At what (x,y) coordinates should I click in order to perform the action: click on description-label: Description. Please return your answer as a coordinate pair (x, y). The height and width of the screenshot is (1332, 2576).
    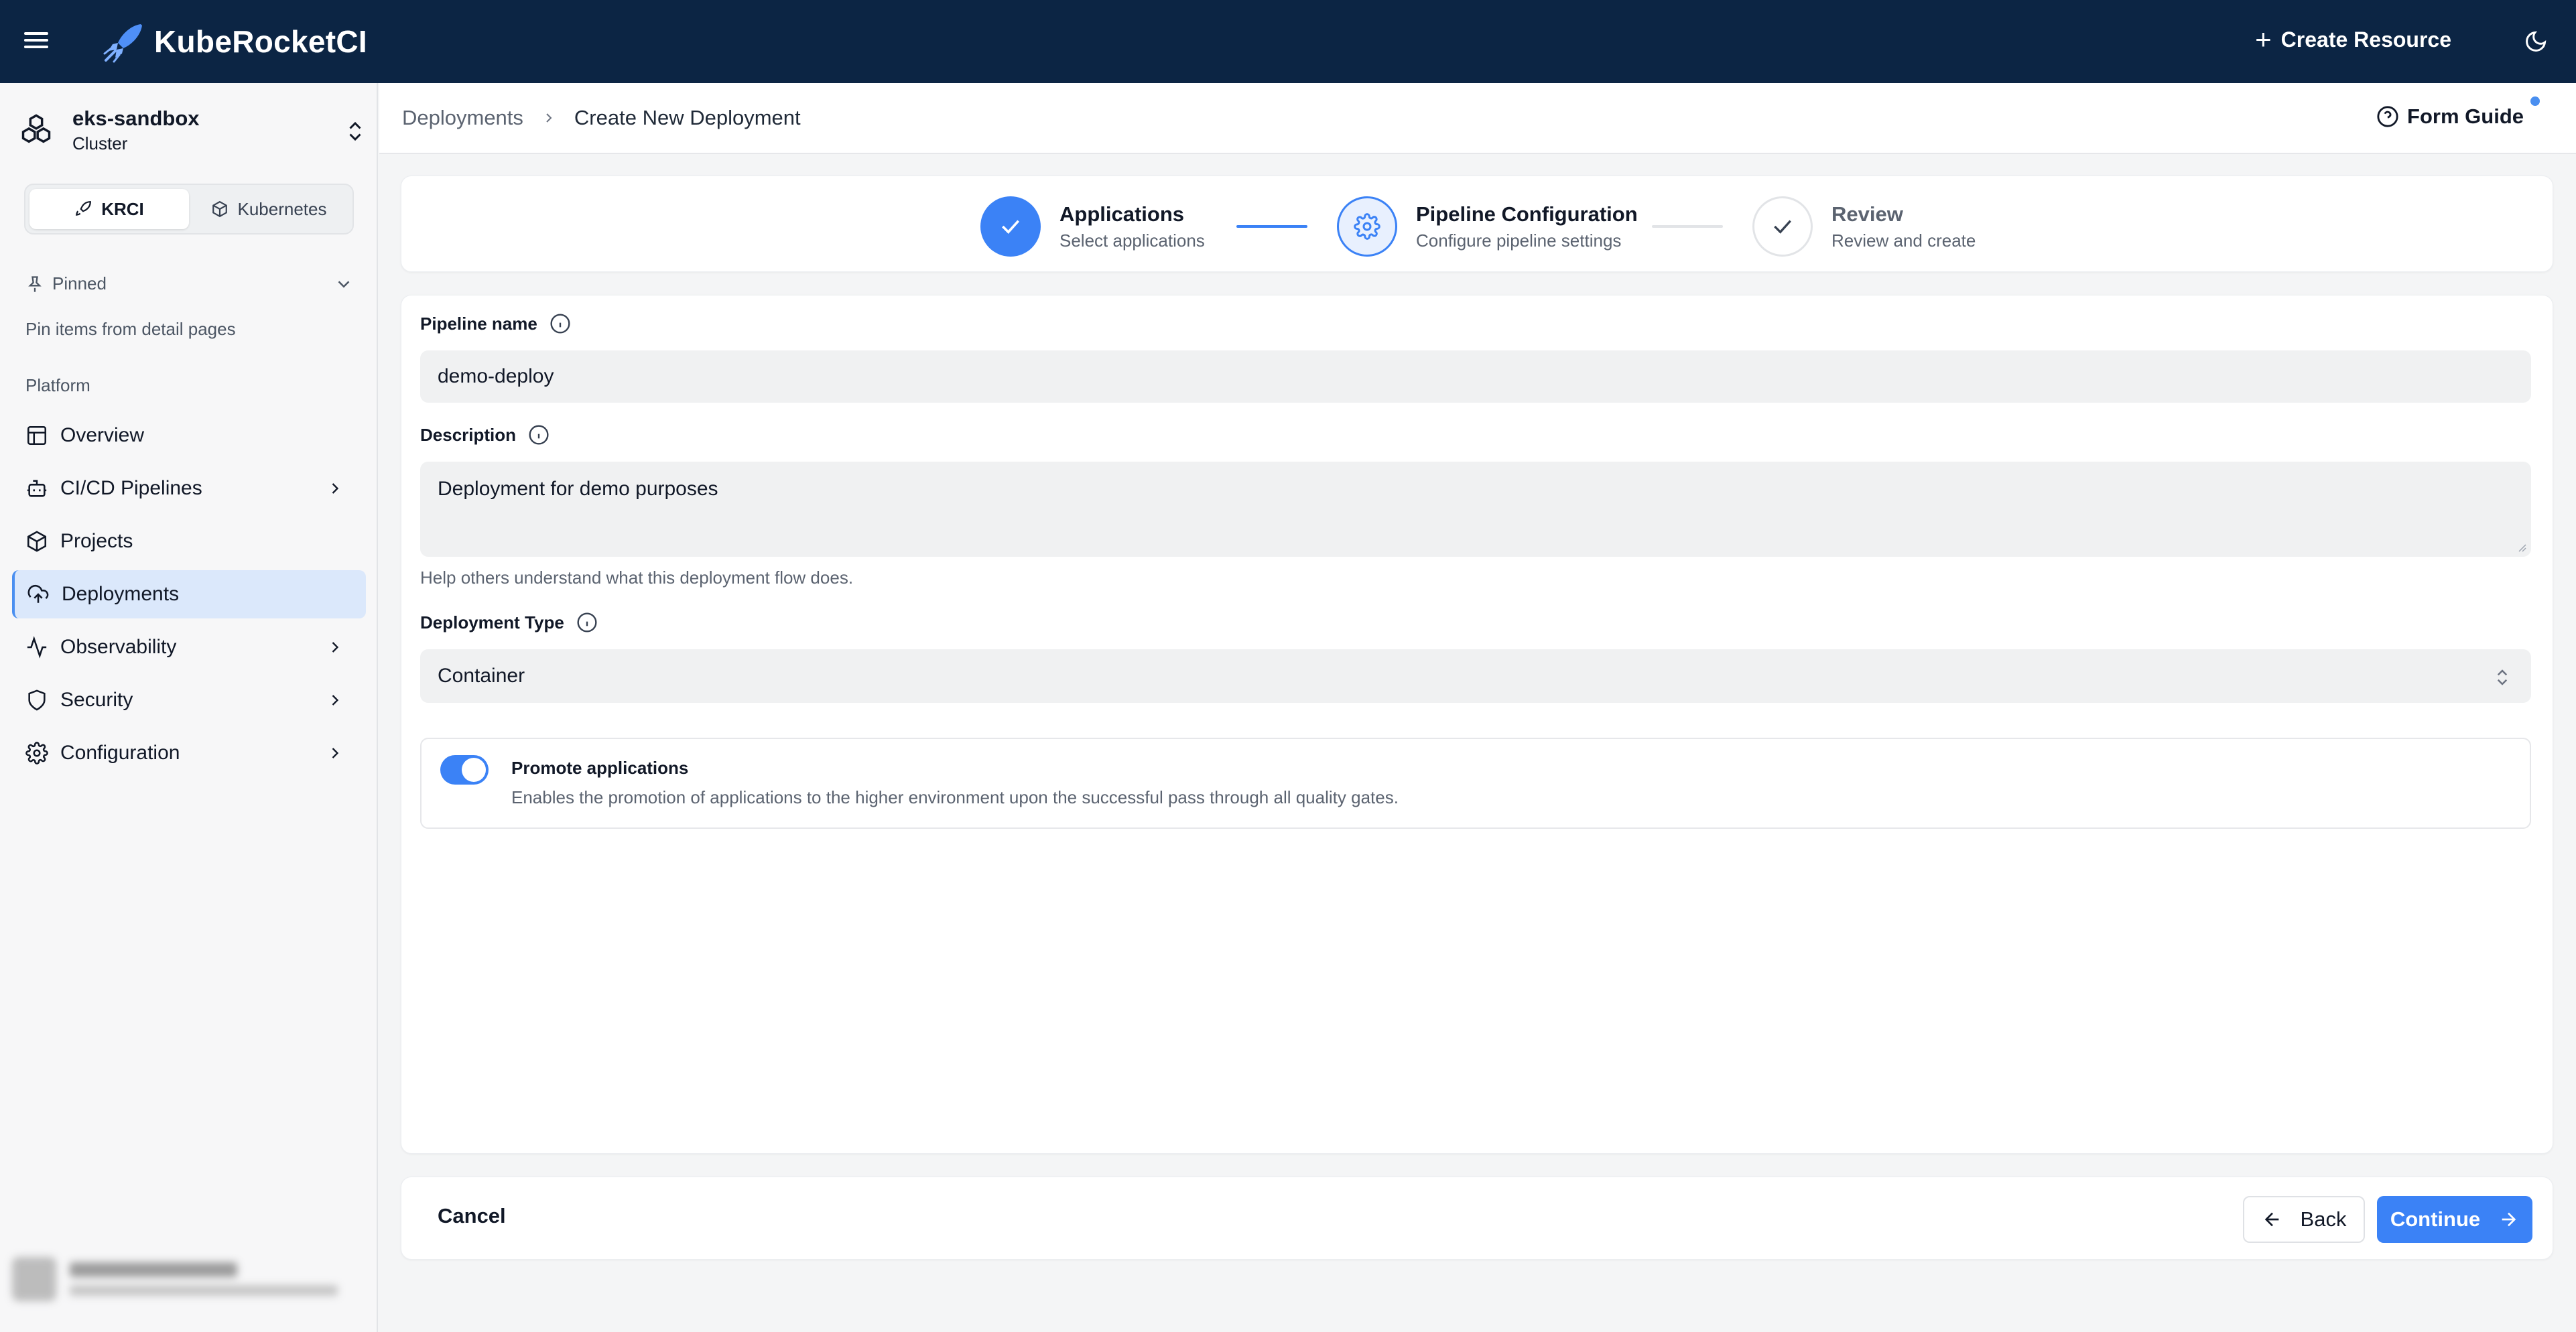
    Looking at the image, I should click on (485, 435).